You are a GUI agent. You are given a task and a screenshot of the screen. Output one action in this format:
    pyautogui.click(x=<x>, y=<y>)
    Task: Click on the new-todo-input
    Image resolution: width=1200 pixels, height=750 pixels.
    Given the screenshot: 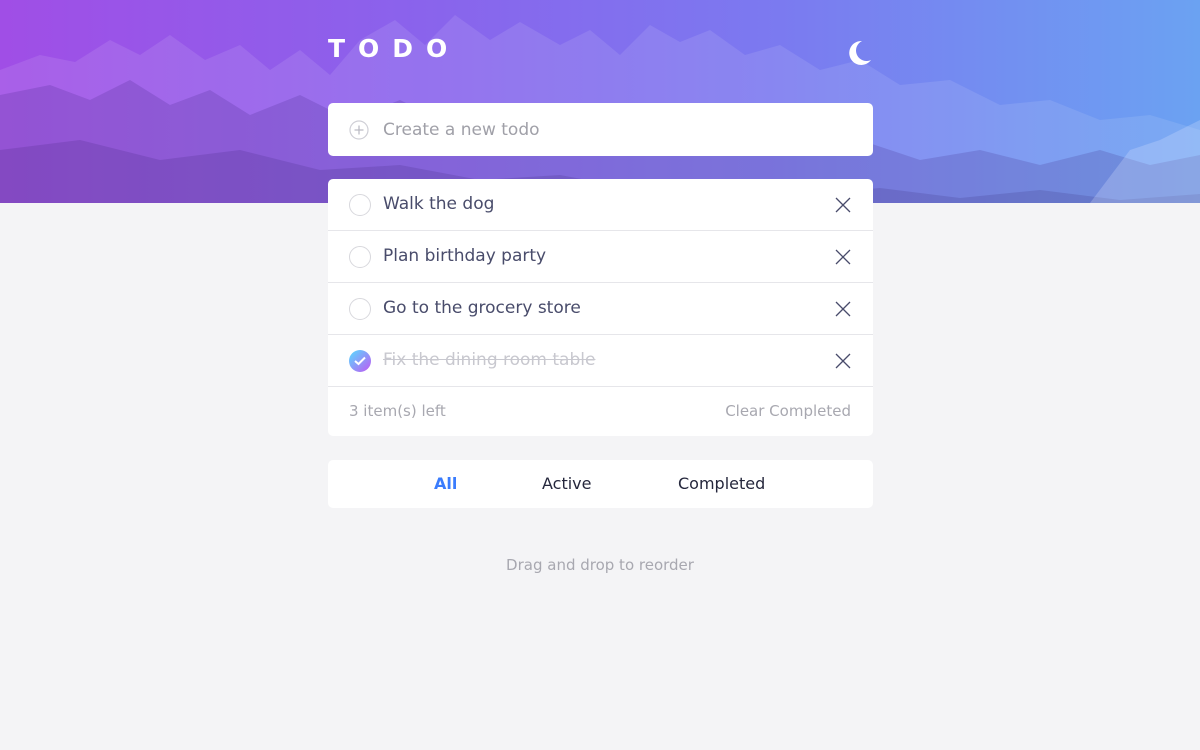 What is the action you would take?
    pyautogui.click(x=618, y=129)
    